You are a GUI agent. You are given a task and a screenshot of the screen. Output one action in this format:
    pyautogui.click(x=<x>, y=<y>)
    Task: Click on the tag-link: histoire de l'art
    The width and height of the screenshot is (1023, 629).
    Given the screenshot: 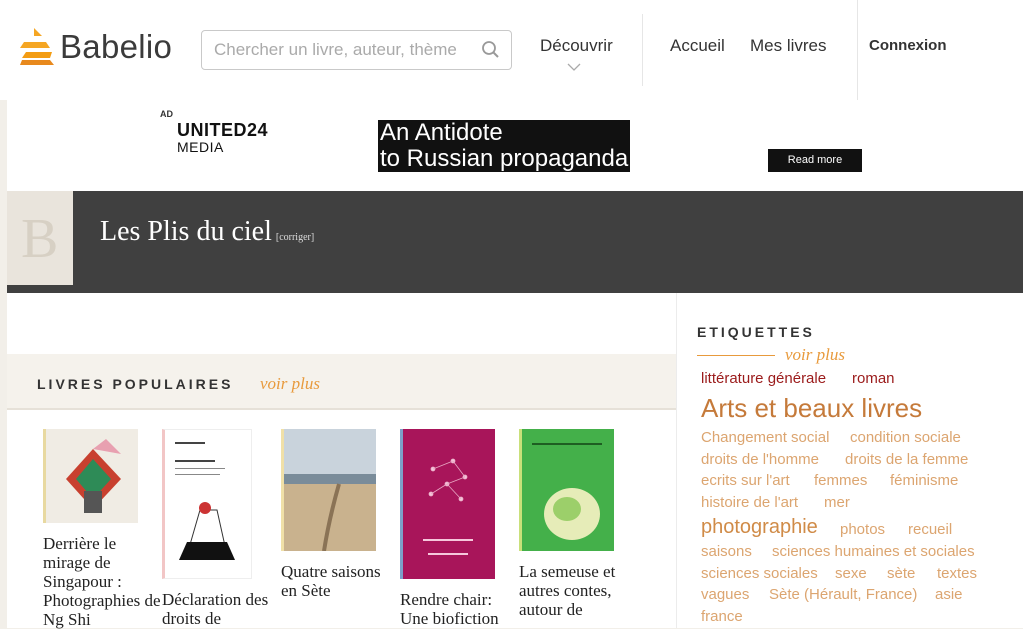 What is the action you would take?
    pyautogui.click(x=749, y=502)
    